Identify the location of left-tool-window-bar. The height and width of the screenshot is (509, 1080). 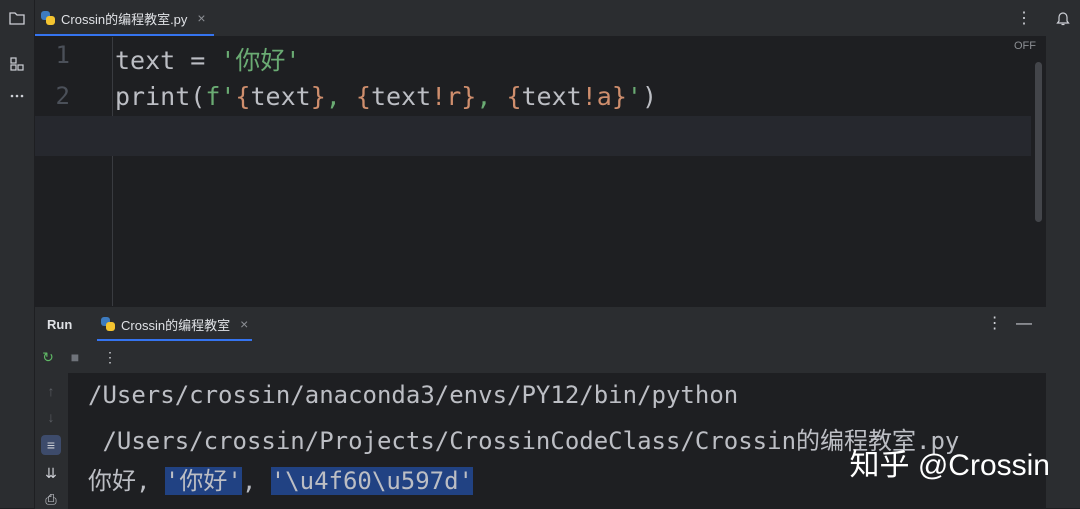
(17, 254).